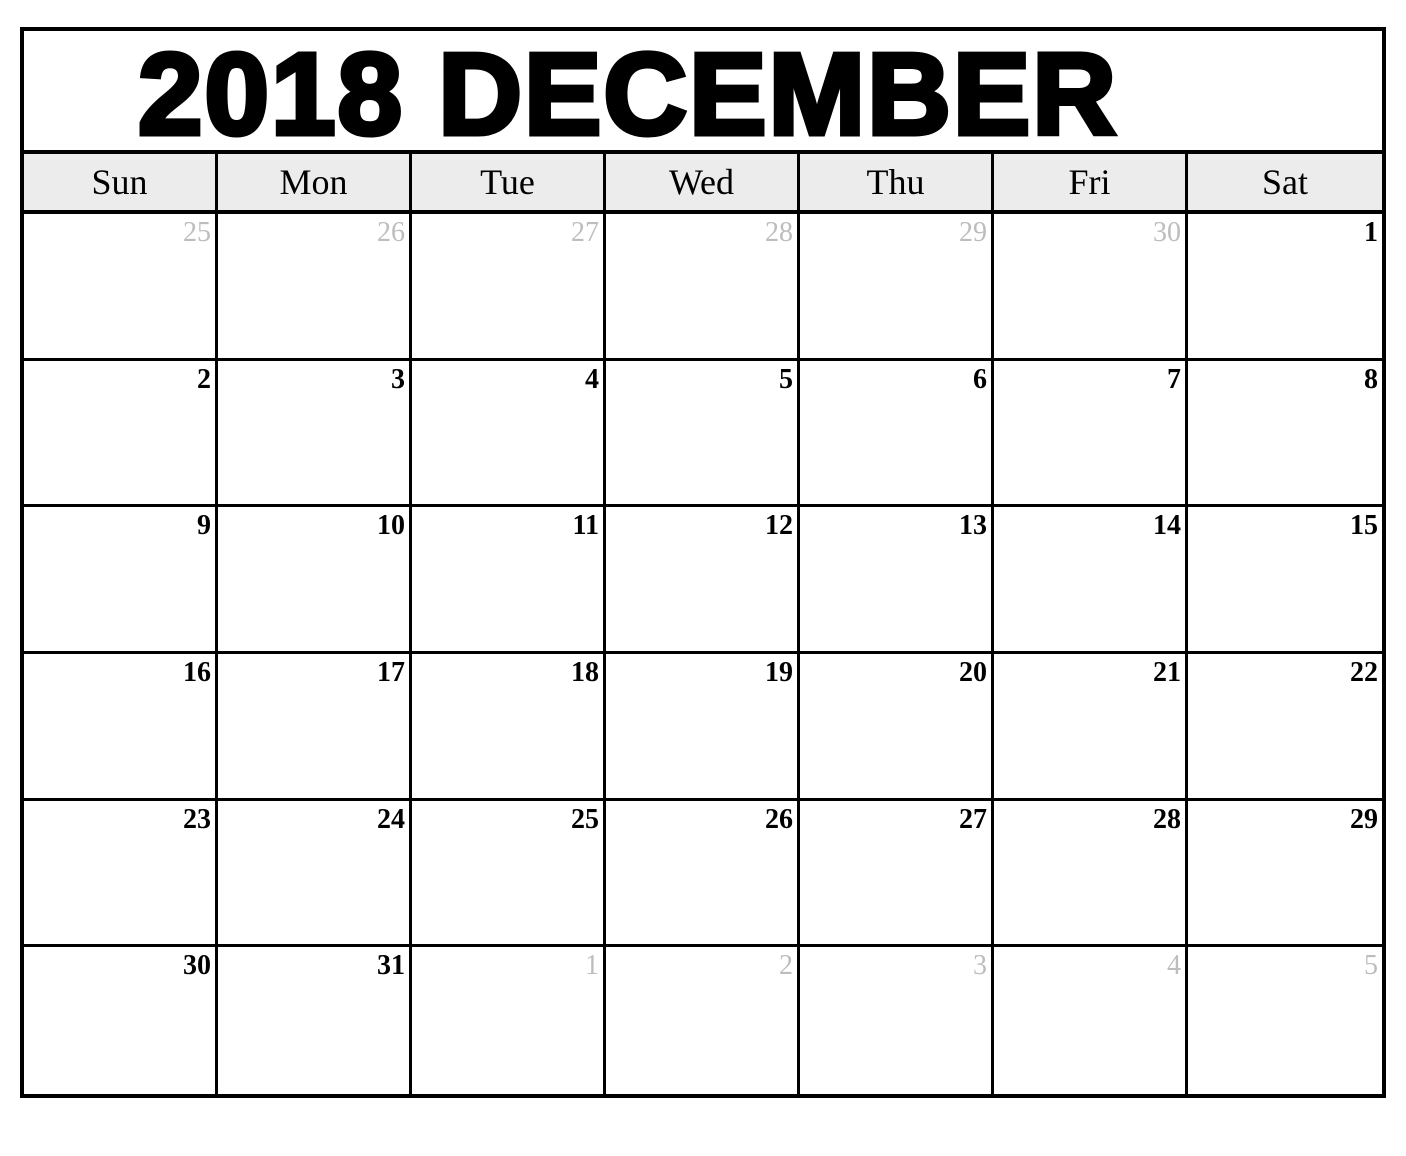 This screenshot has width=1406, height=1156. I want to click on day-cell: 13, so click(897, 580).